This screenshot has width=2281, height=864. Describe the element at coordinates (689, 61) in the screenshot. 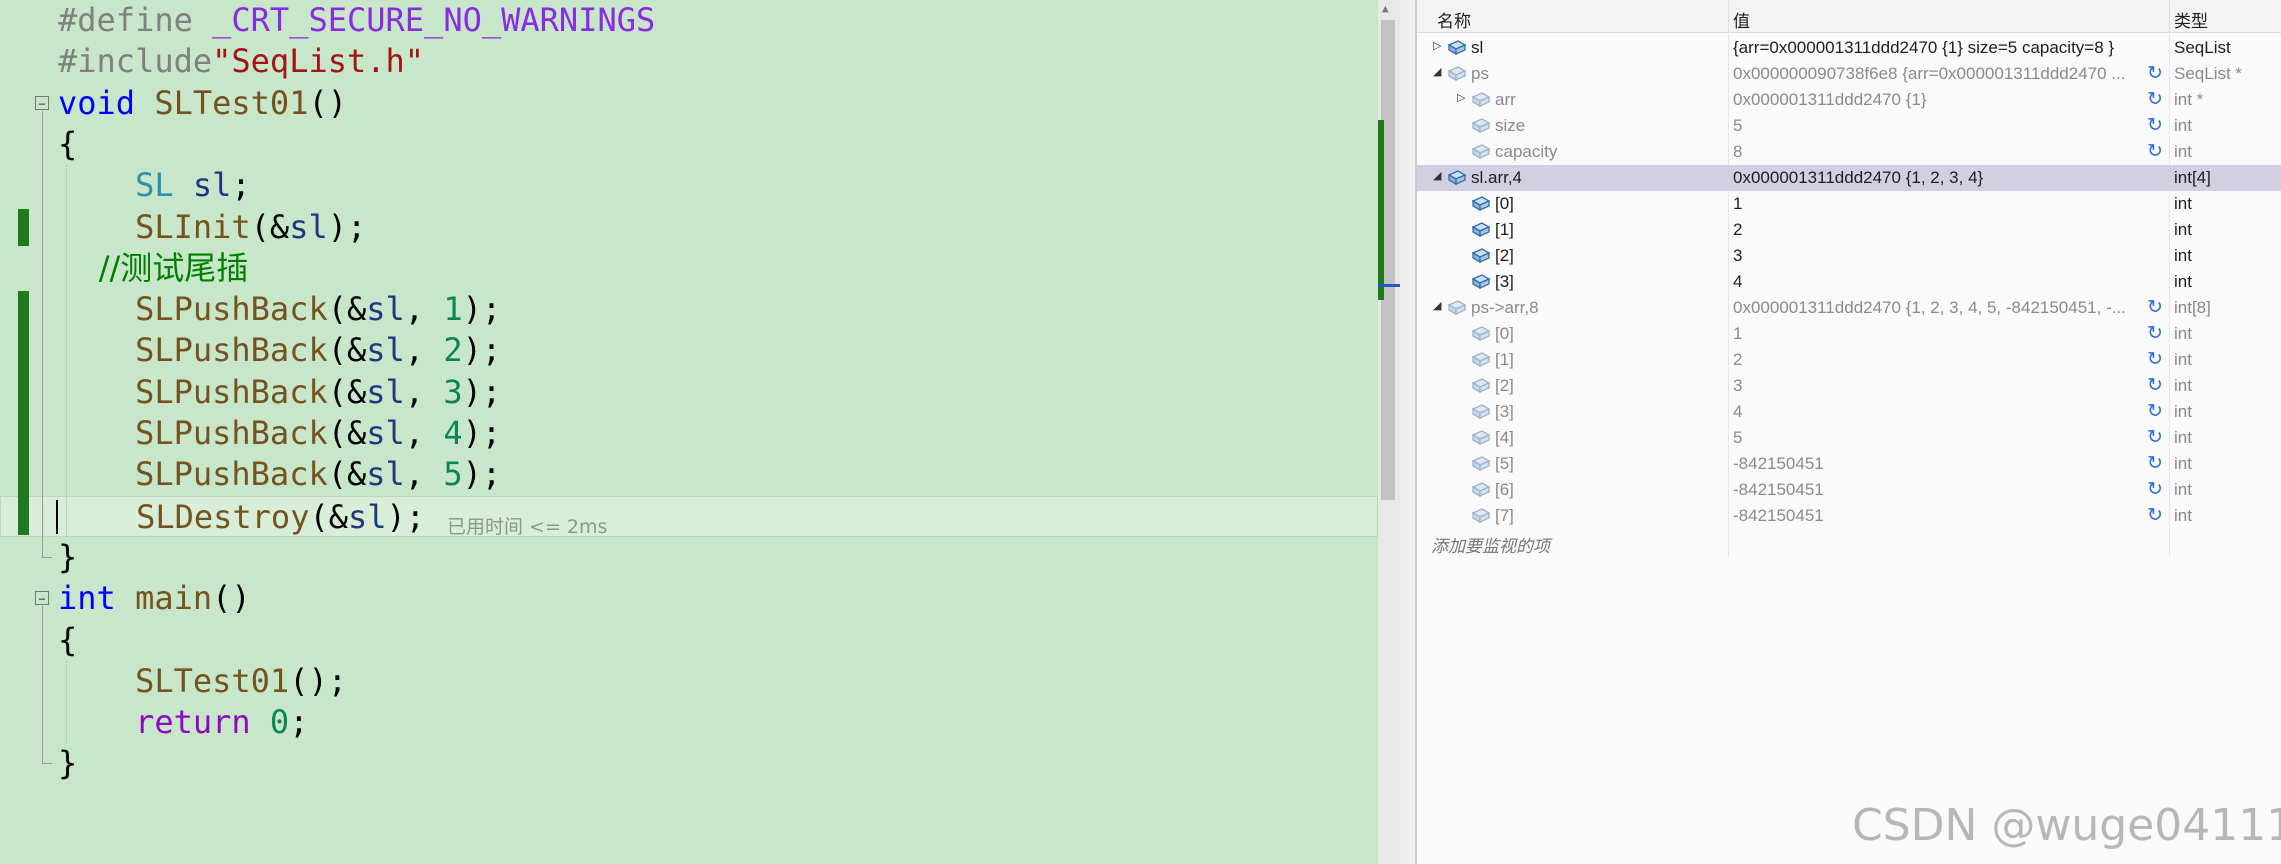

I see `code-line: #include"SeqList.h"` at that location.